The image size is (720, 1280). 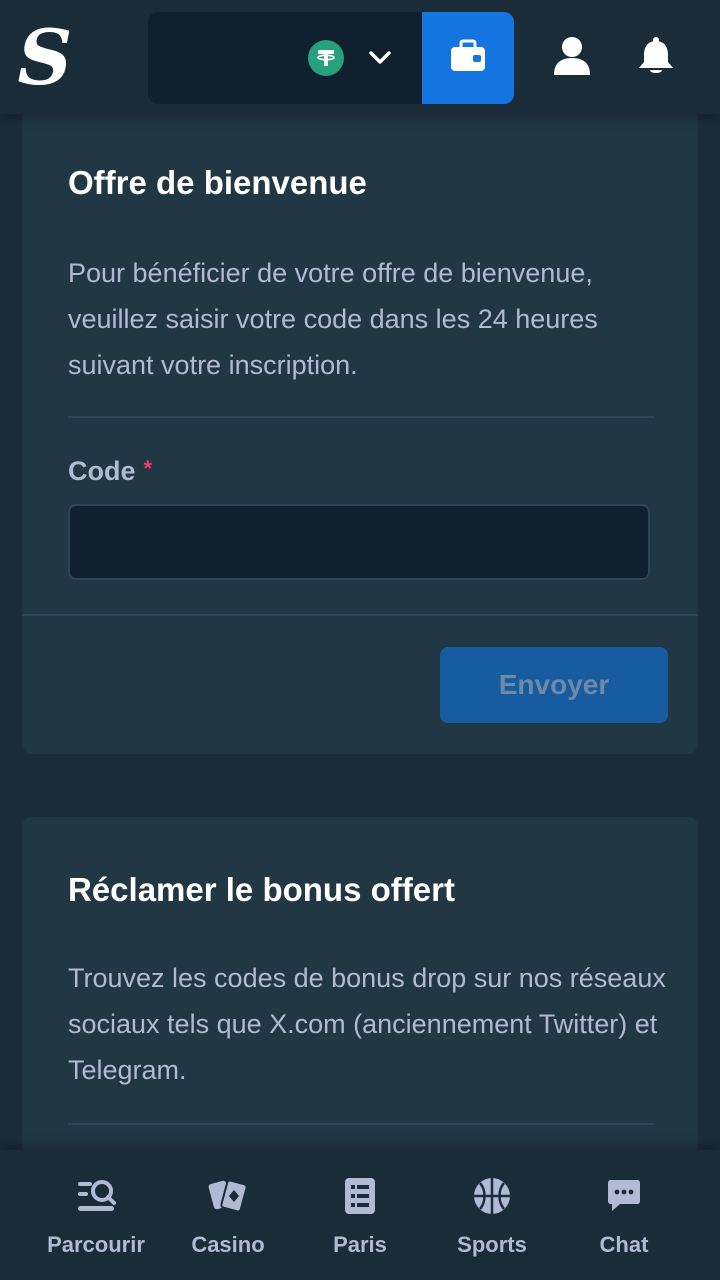 I want to click on bell-icon, so click(x=656, y=58).